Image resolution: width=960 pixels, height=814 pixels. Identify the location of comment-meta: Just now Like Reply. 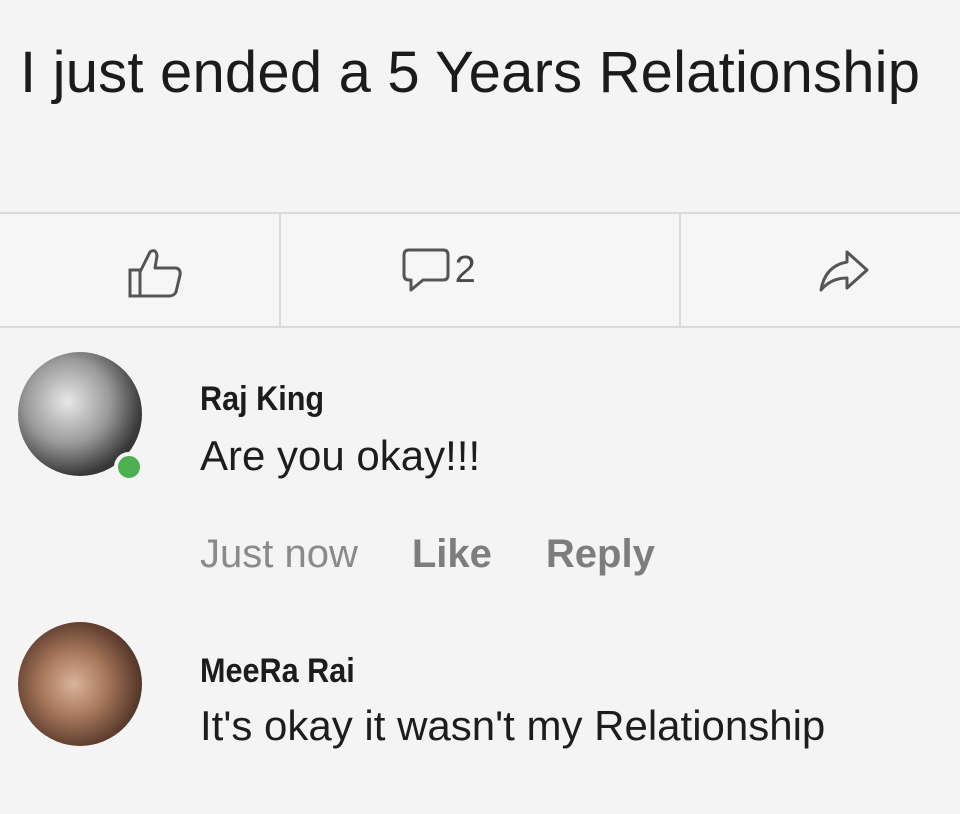
(427, 554).